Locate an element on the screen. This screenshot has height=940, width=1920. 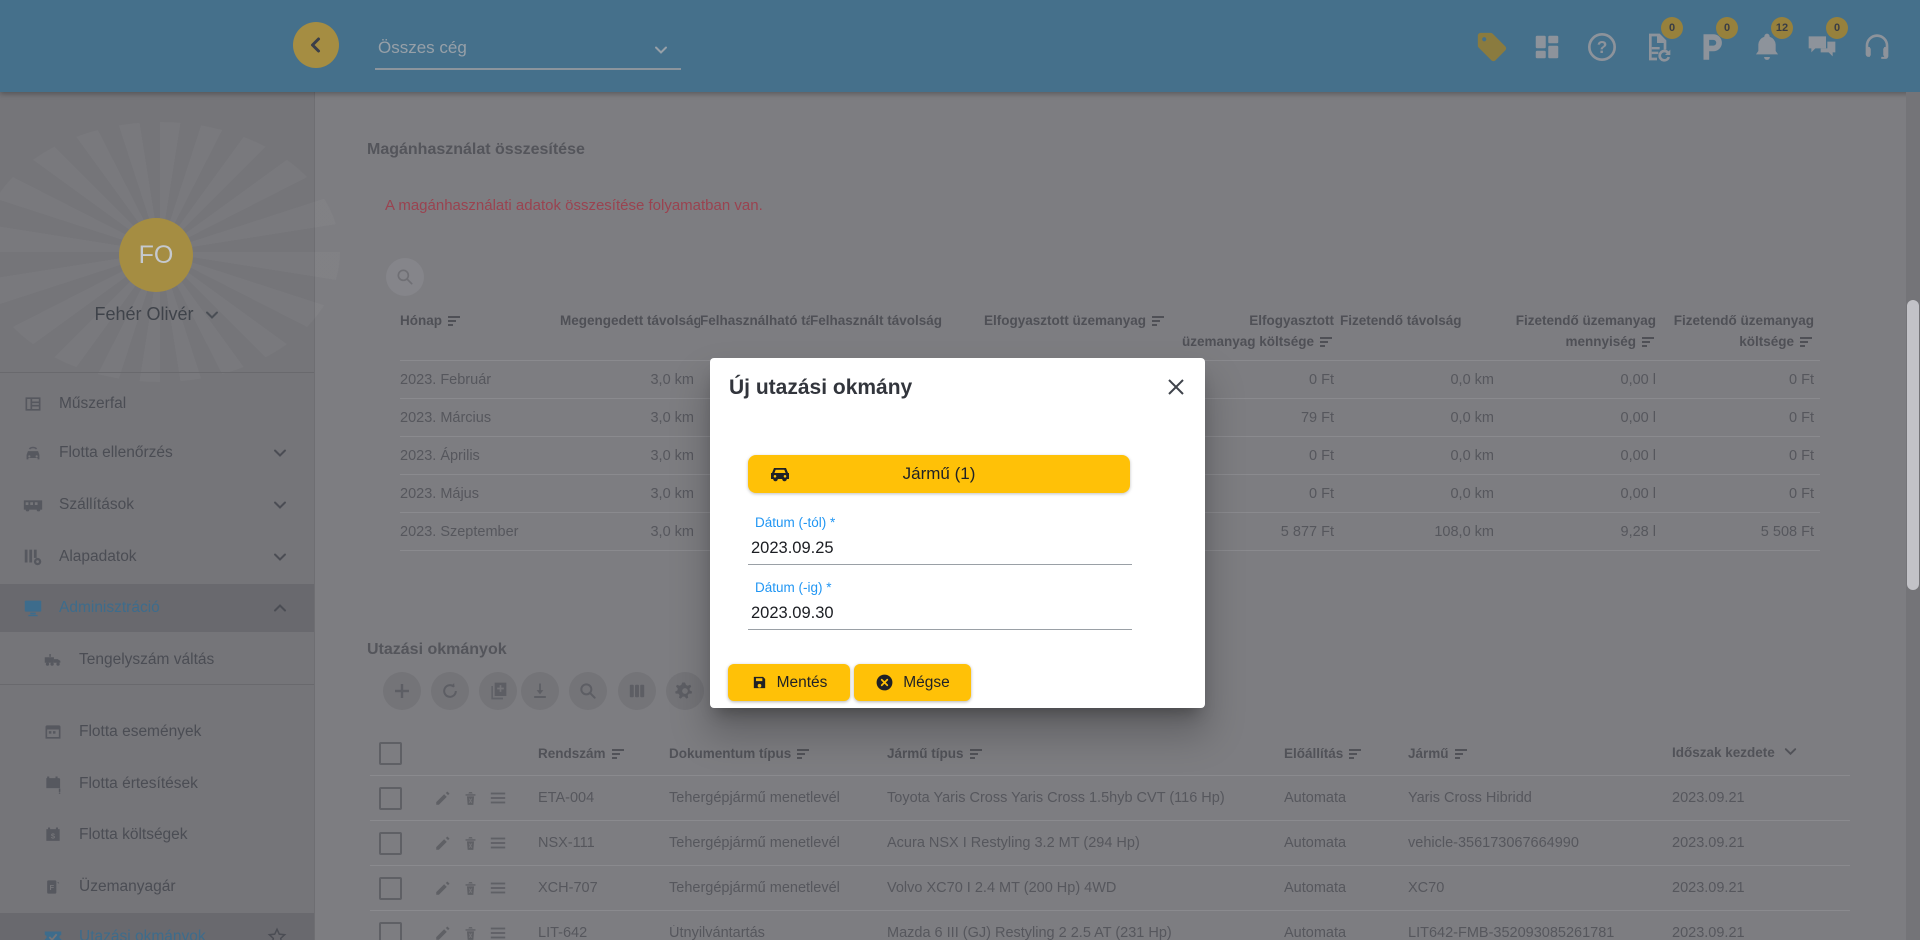
ticket-check-icon is located at coordinates (53, 933).